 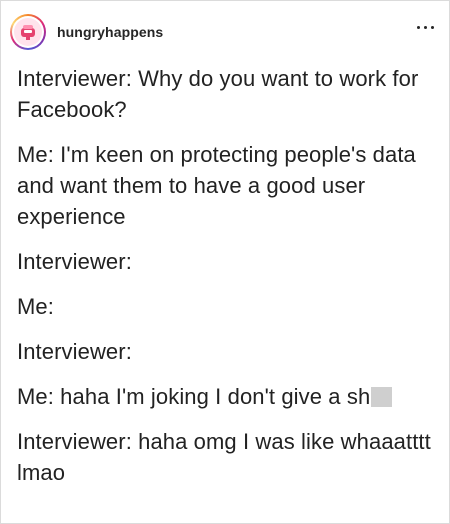 I want to click on dialogue-text: Me:, so click(x=35, y=306).